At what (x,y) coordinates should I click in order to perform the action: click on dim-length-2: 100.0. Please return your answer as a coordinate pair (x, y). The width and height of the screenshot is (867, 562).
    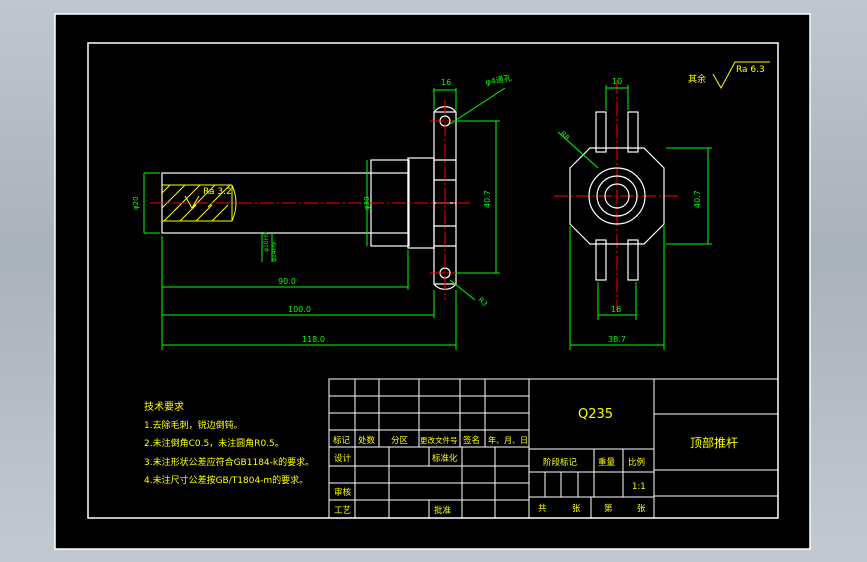
    Looking at the image, I should click on (299, 309).